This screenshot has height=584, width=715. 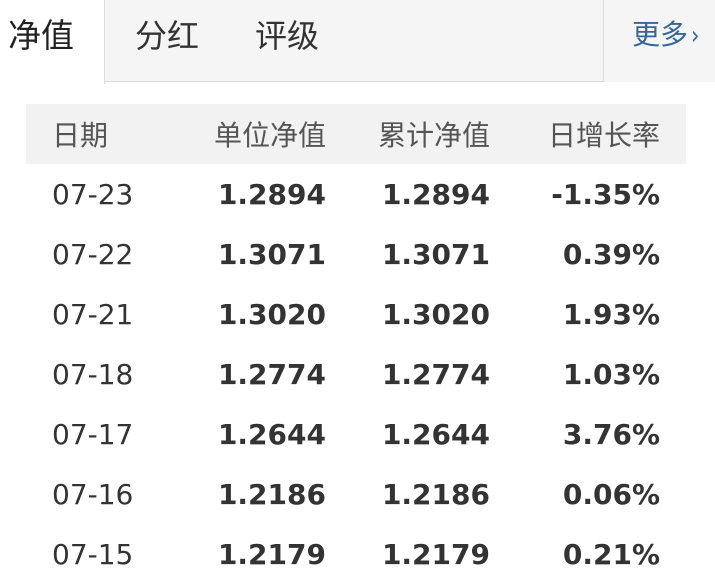 I want to click on table-row: 07-18 1.2774 1.2774 1.03%, so click(x=356, y=374).